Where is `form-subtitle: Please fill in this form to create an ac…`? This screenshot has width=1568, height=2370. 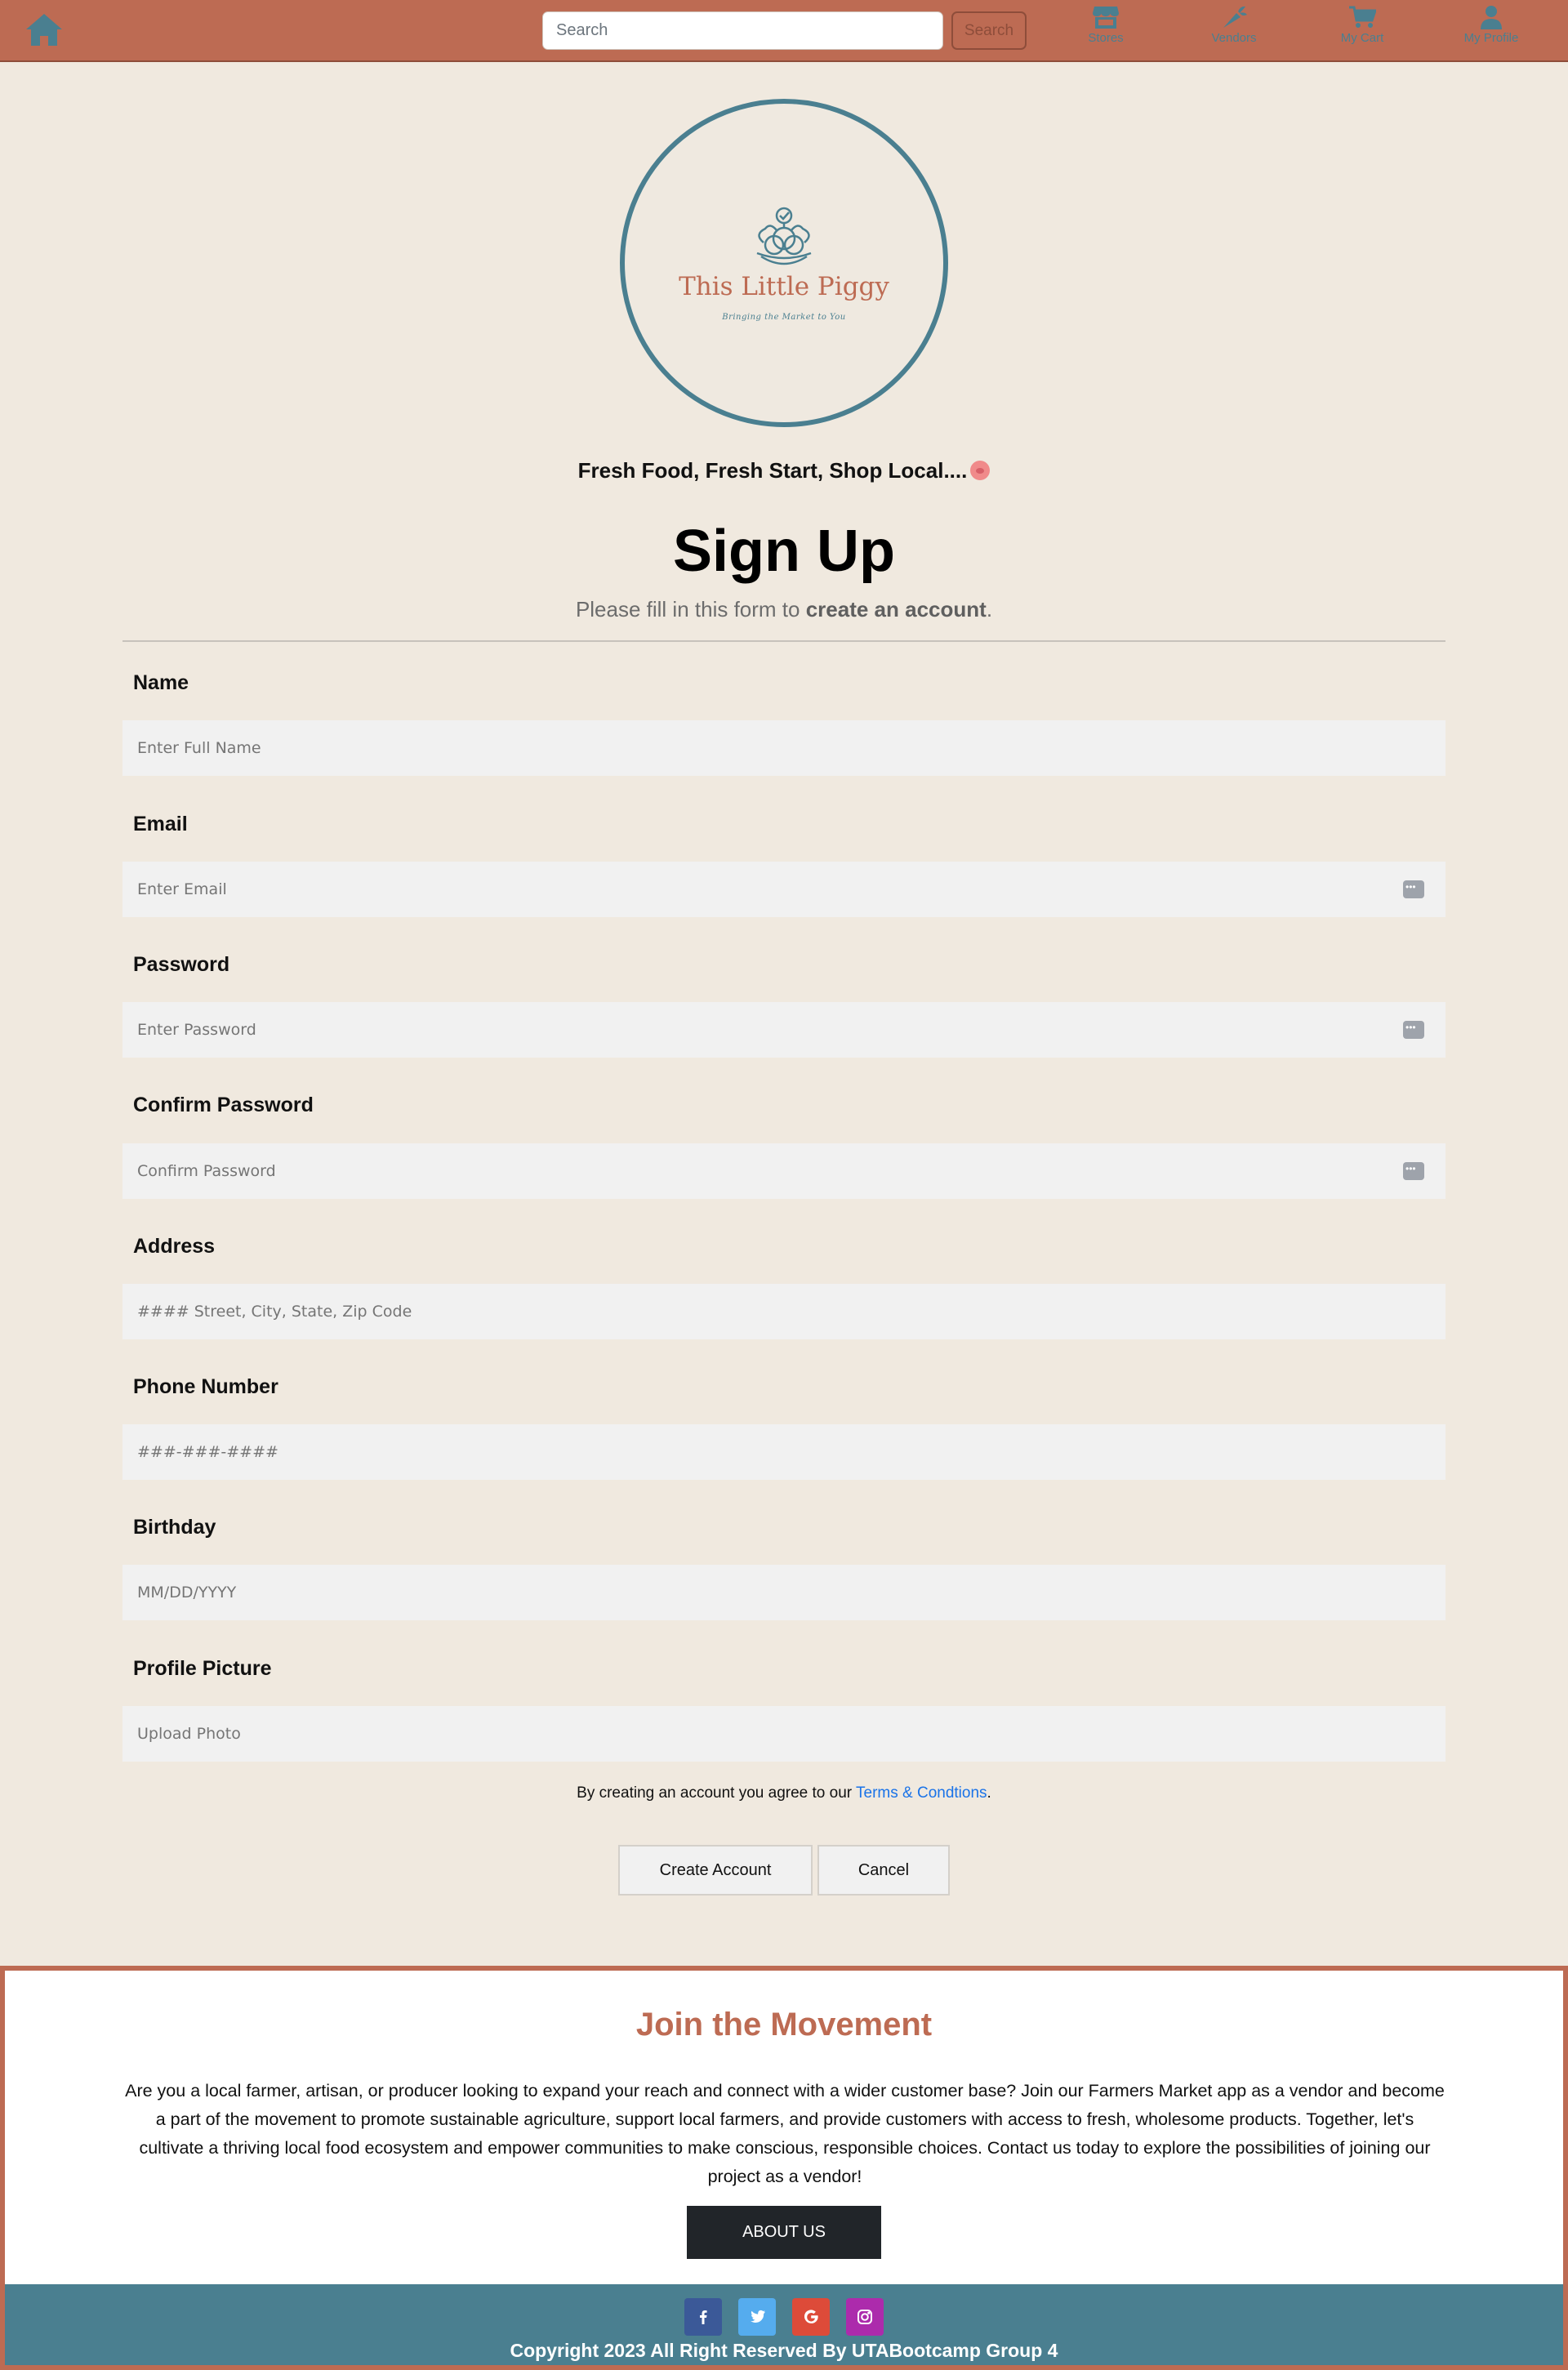
form-subtitle: Please fill in this form to create an ac… is located at coordinates (784, 609).